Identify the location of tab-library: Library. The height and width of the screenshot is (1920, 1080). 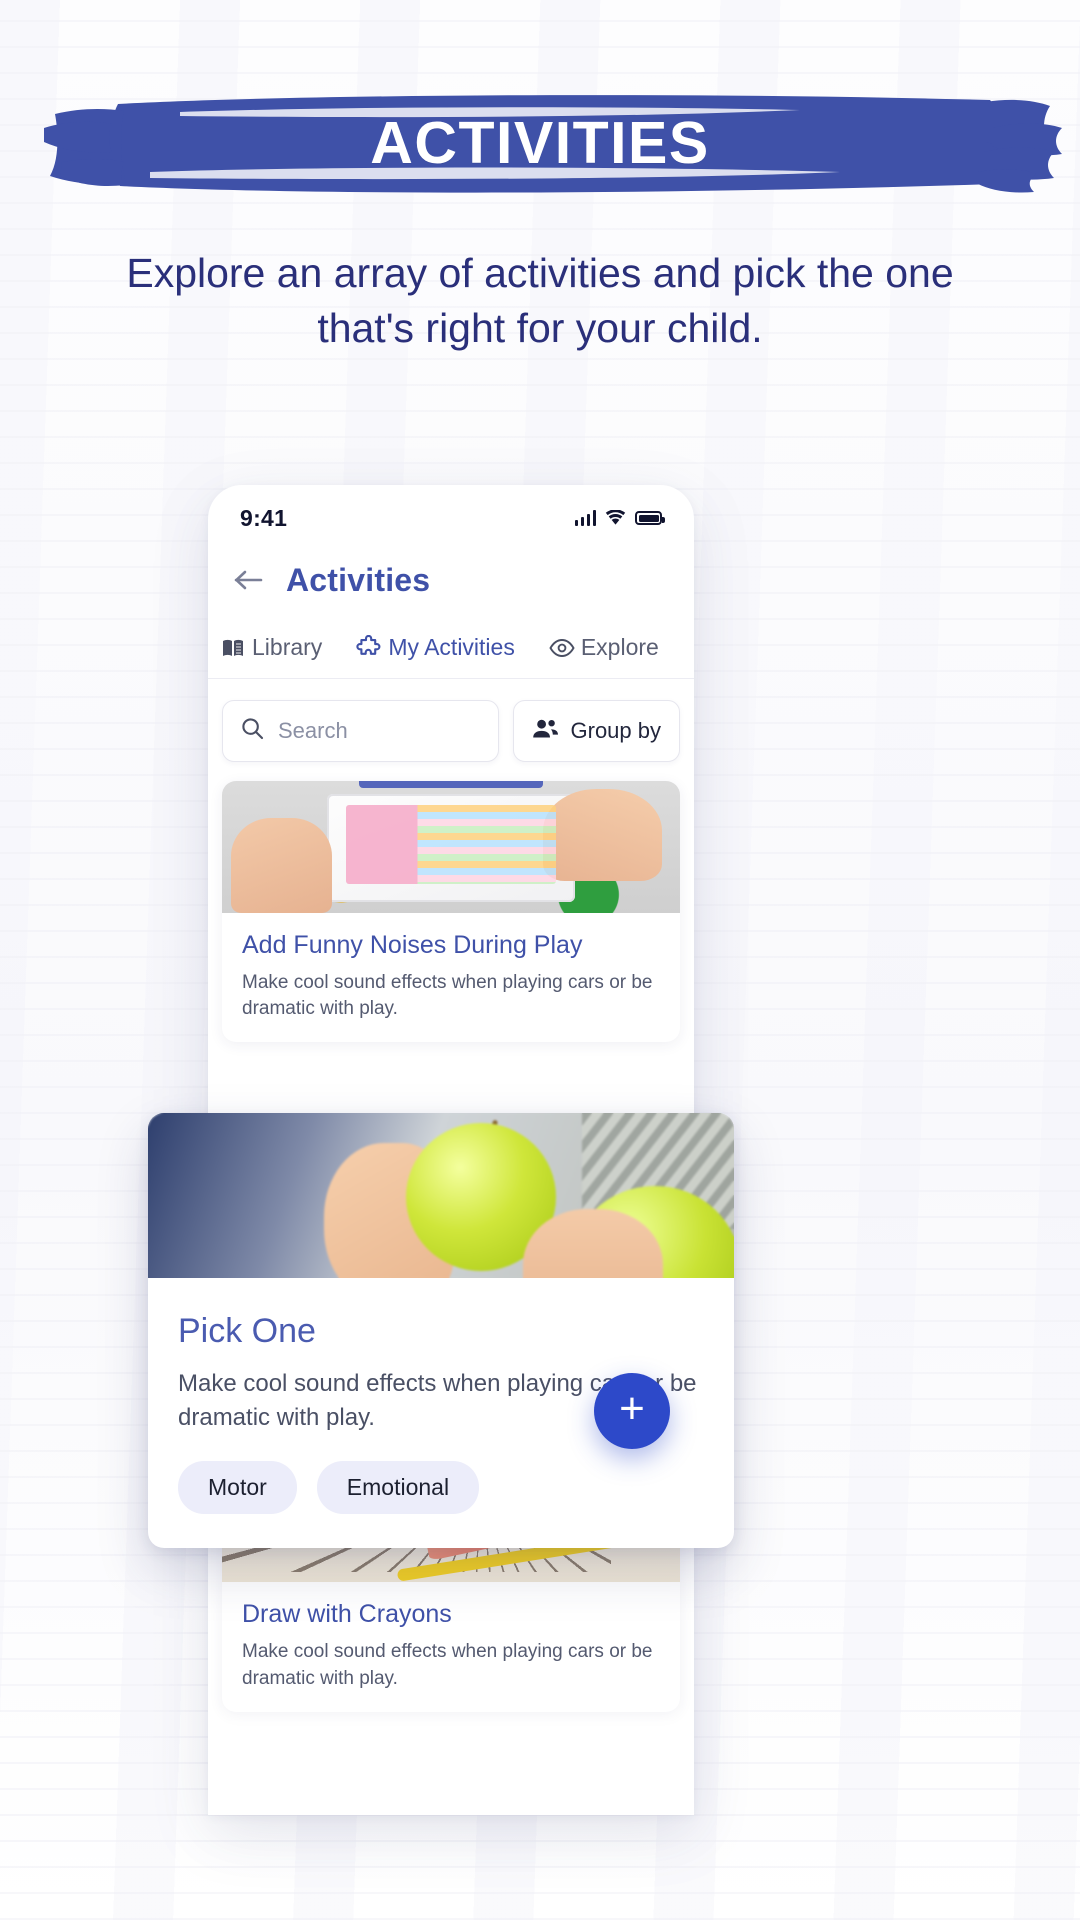
(271, 647).